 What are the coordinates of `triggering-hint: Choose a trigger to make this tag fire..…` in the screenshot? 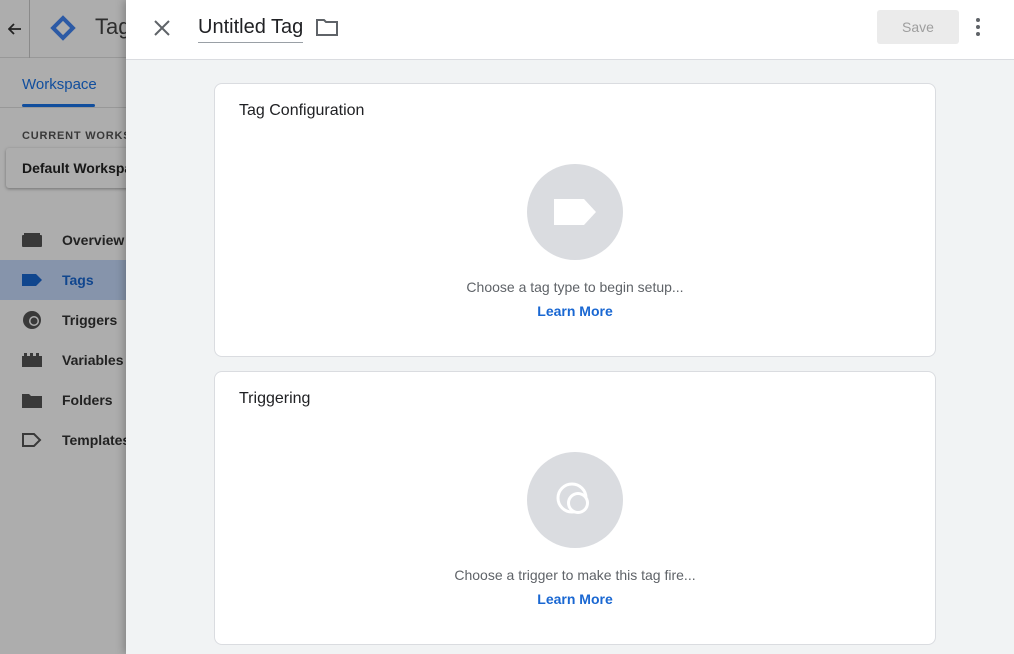 It's located at (575, 575).